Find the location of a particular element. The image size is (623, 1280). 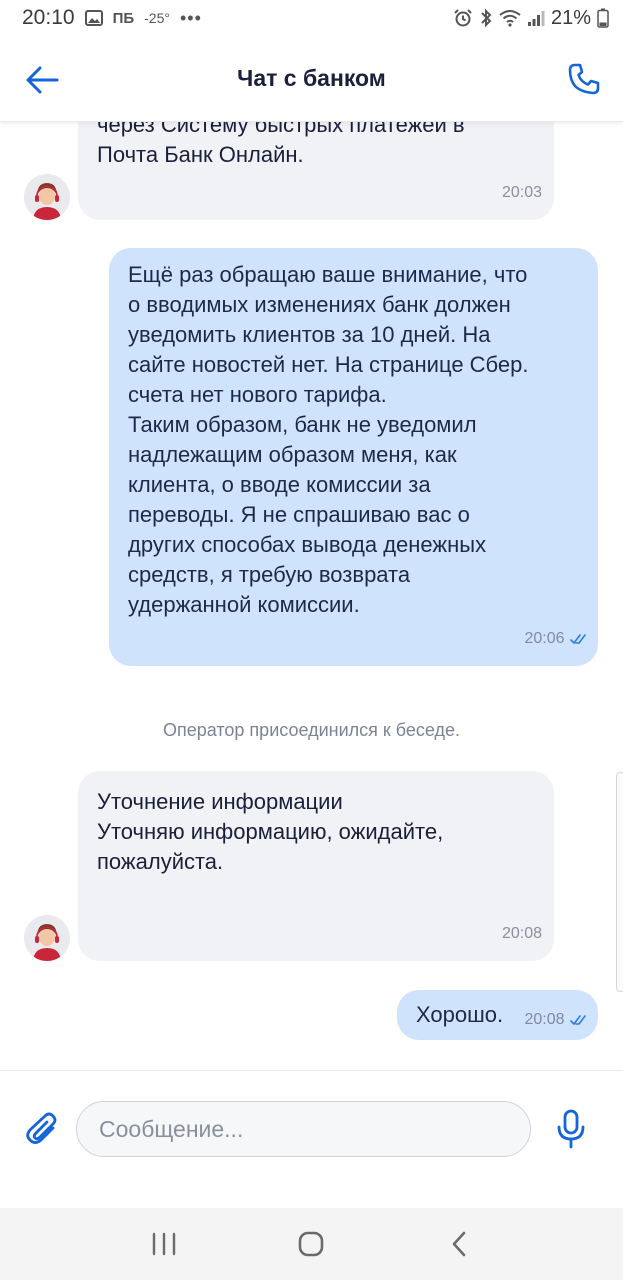

wifi-icon is located at coordinates (510, 18).